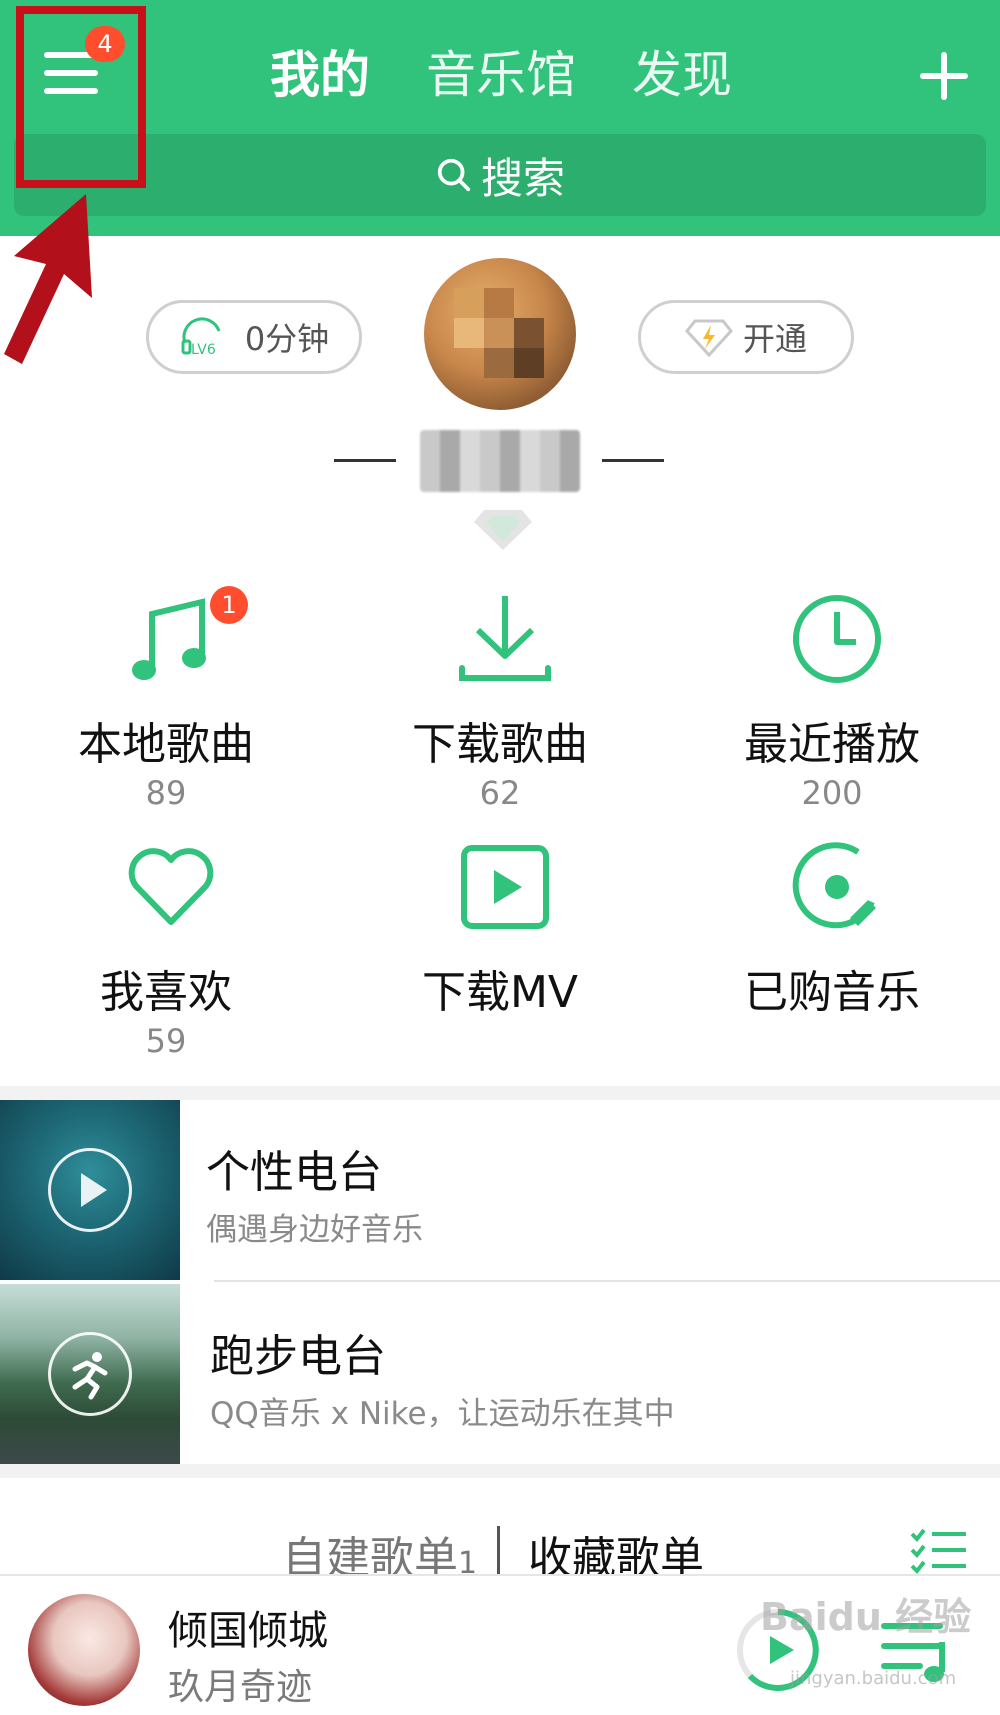 This screenshot has height=1715, width=1000. What do you see at coordinates (248, 1631) in the screenshot?
I see `song-title: 倾国倾城` at bounding box center [248, 1631].